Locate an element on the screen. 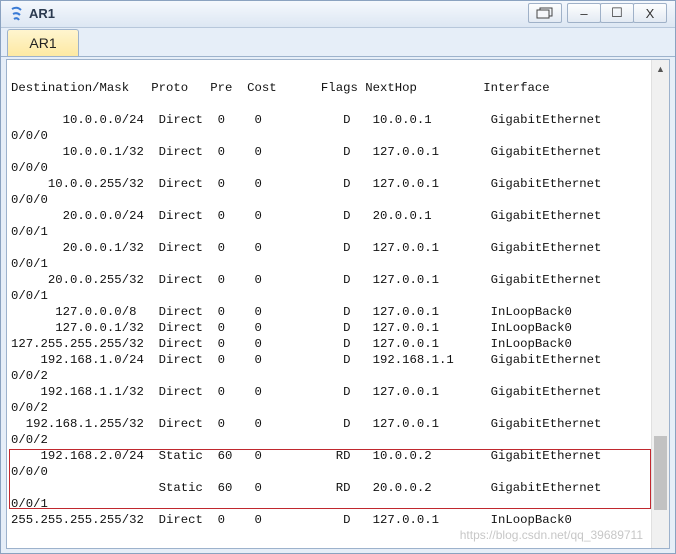  restore-button is located at coordinates (545, 13).